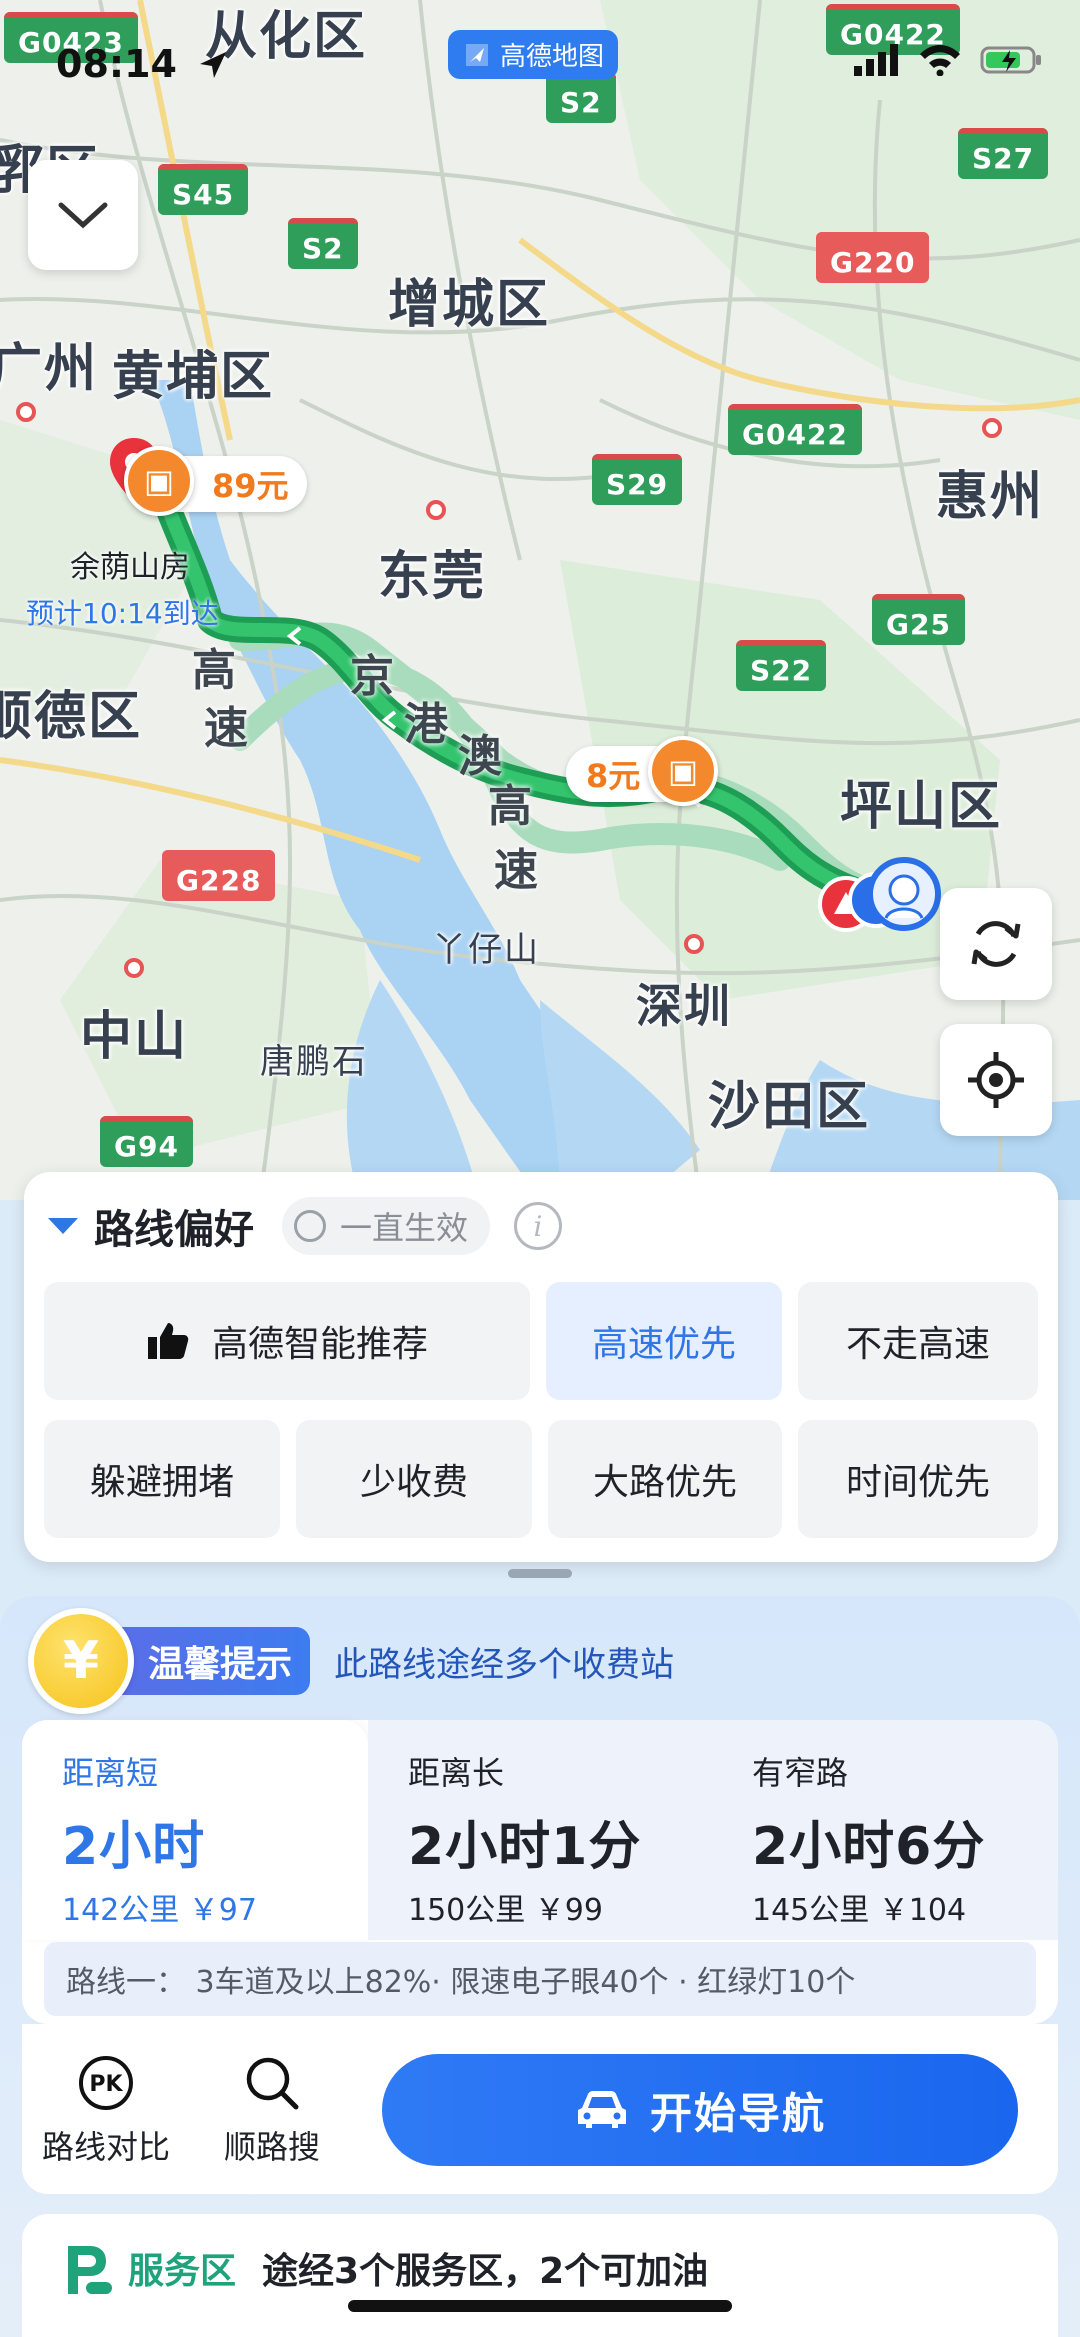  Describe the element at coordinates (795, 429) in the screenshot. I see `highway-shield: G0422` at that location.